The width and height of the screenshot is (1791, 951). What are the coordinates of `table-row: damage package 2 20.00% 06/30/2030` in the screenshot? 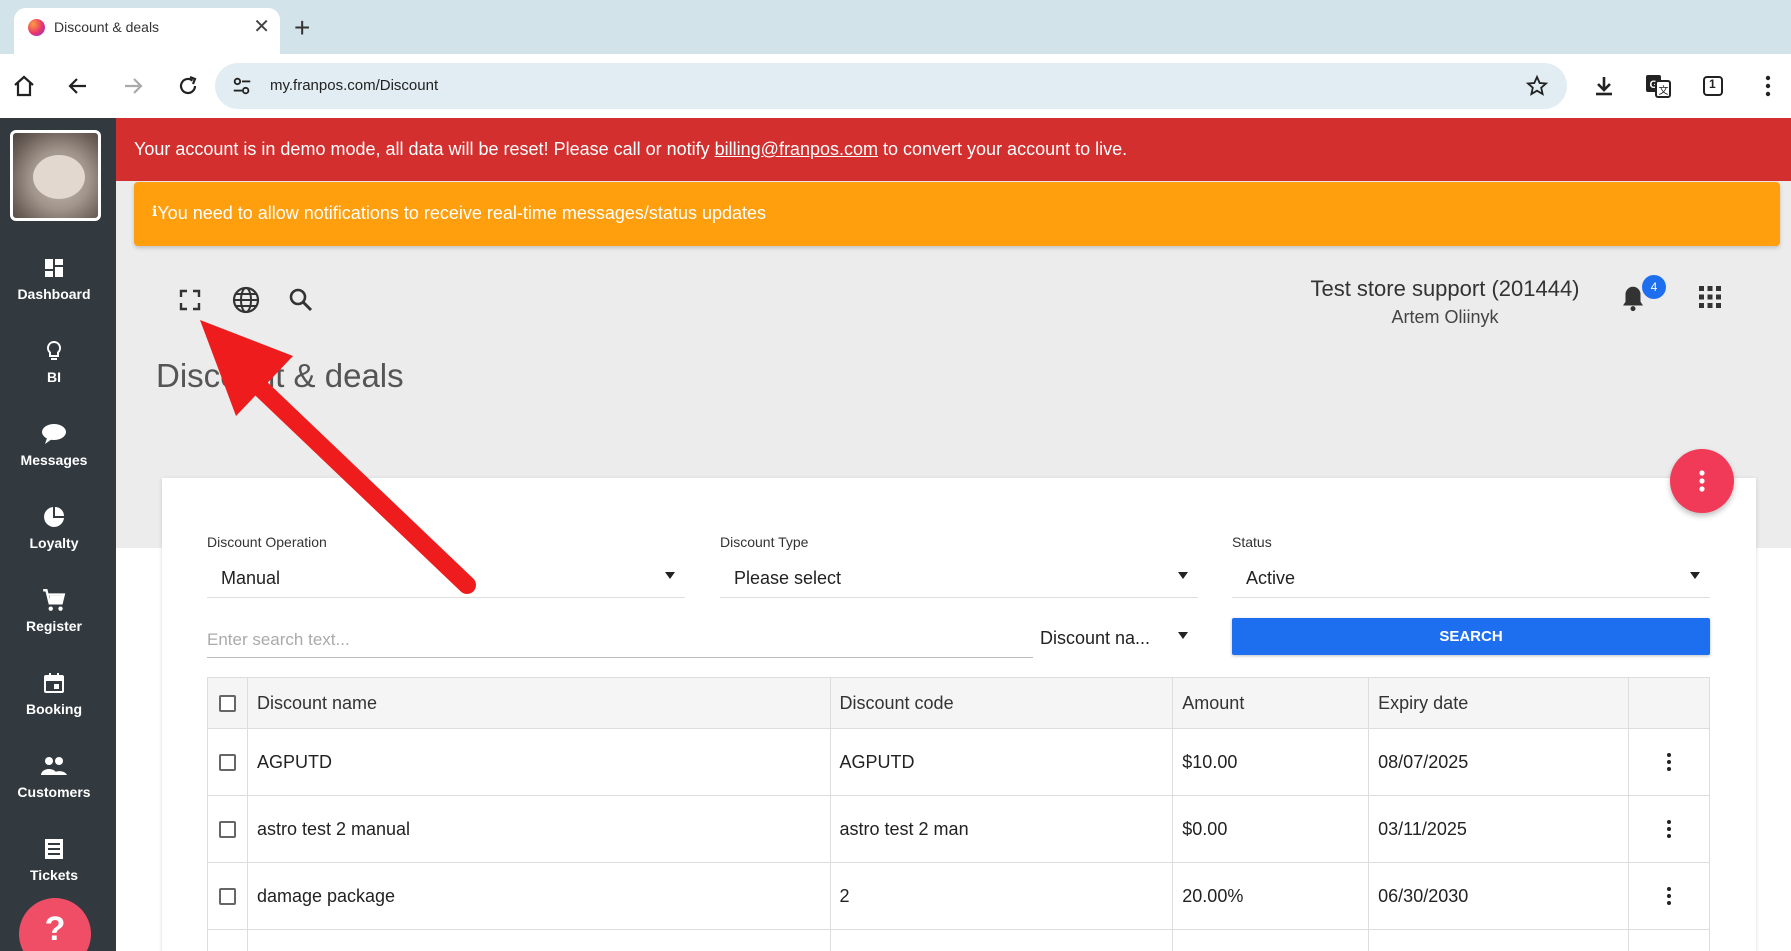 It's located at (958, 896).